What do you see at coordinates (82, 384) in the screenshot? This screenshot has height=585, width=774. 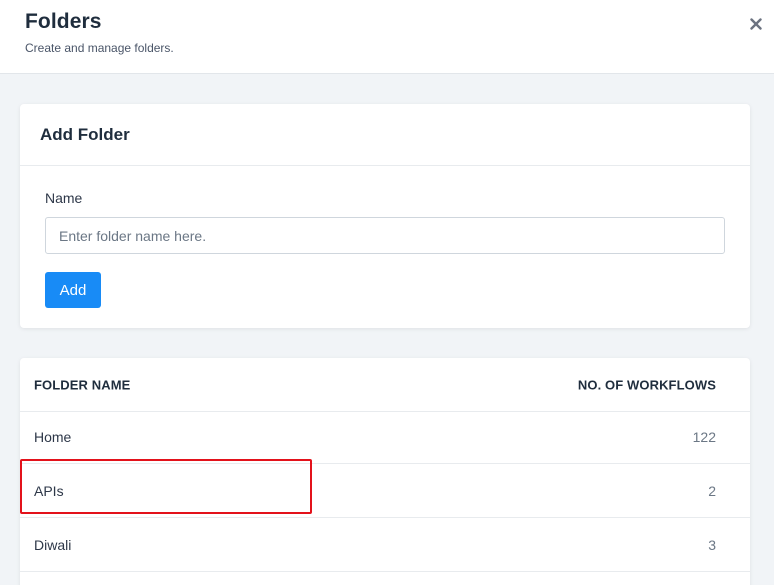 I see `column-header-folder-name: FOLDER NAME` at bounding box center [82, 384].